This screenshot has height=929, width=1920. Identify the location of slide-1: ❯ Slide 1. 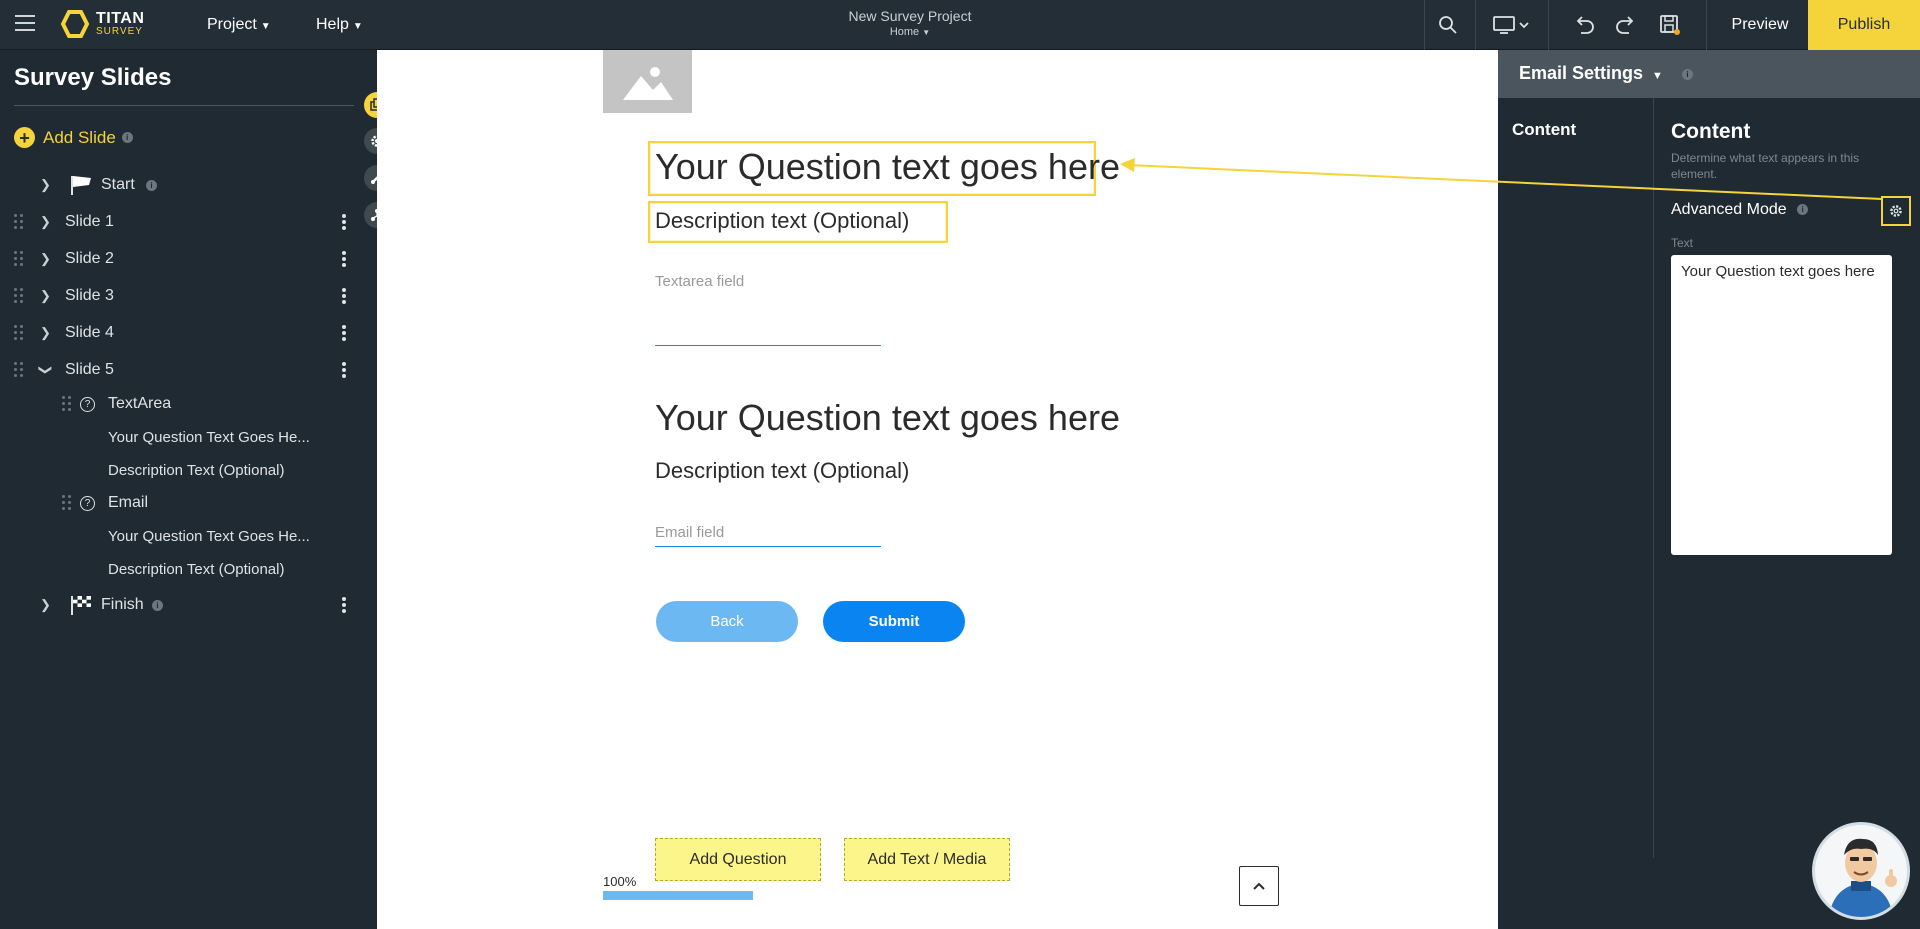
(185, 222).